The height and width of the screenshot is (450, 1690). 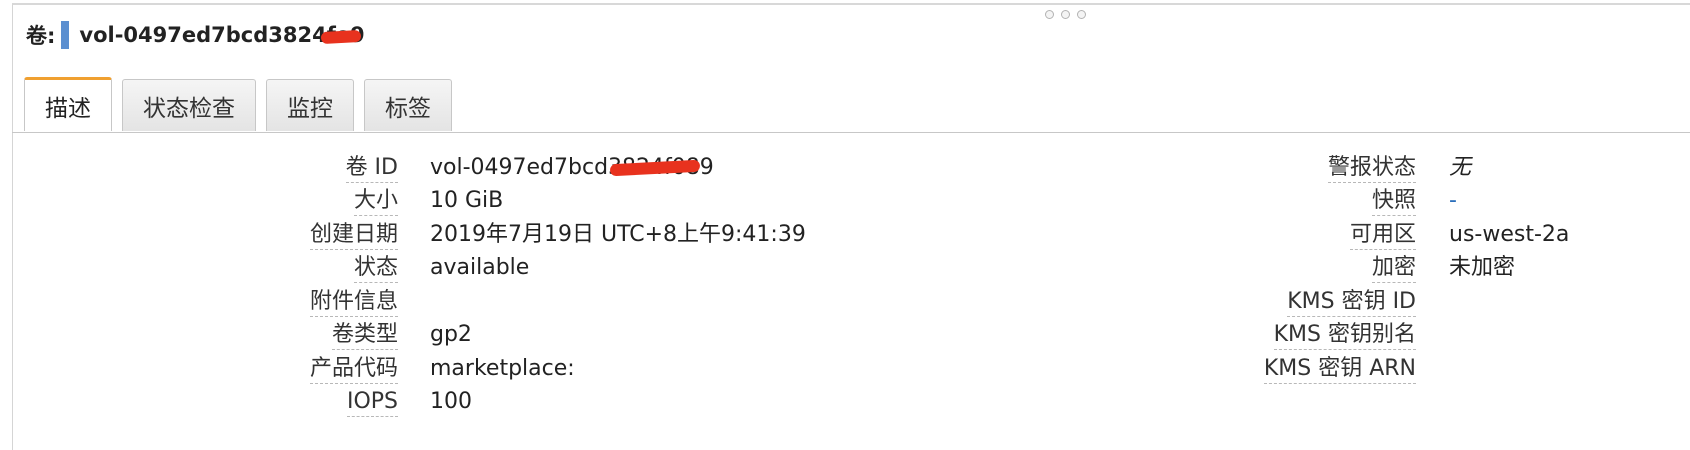 I want to click on resize-handle, so click(x=1065, y=14).